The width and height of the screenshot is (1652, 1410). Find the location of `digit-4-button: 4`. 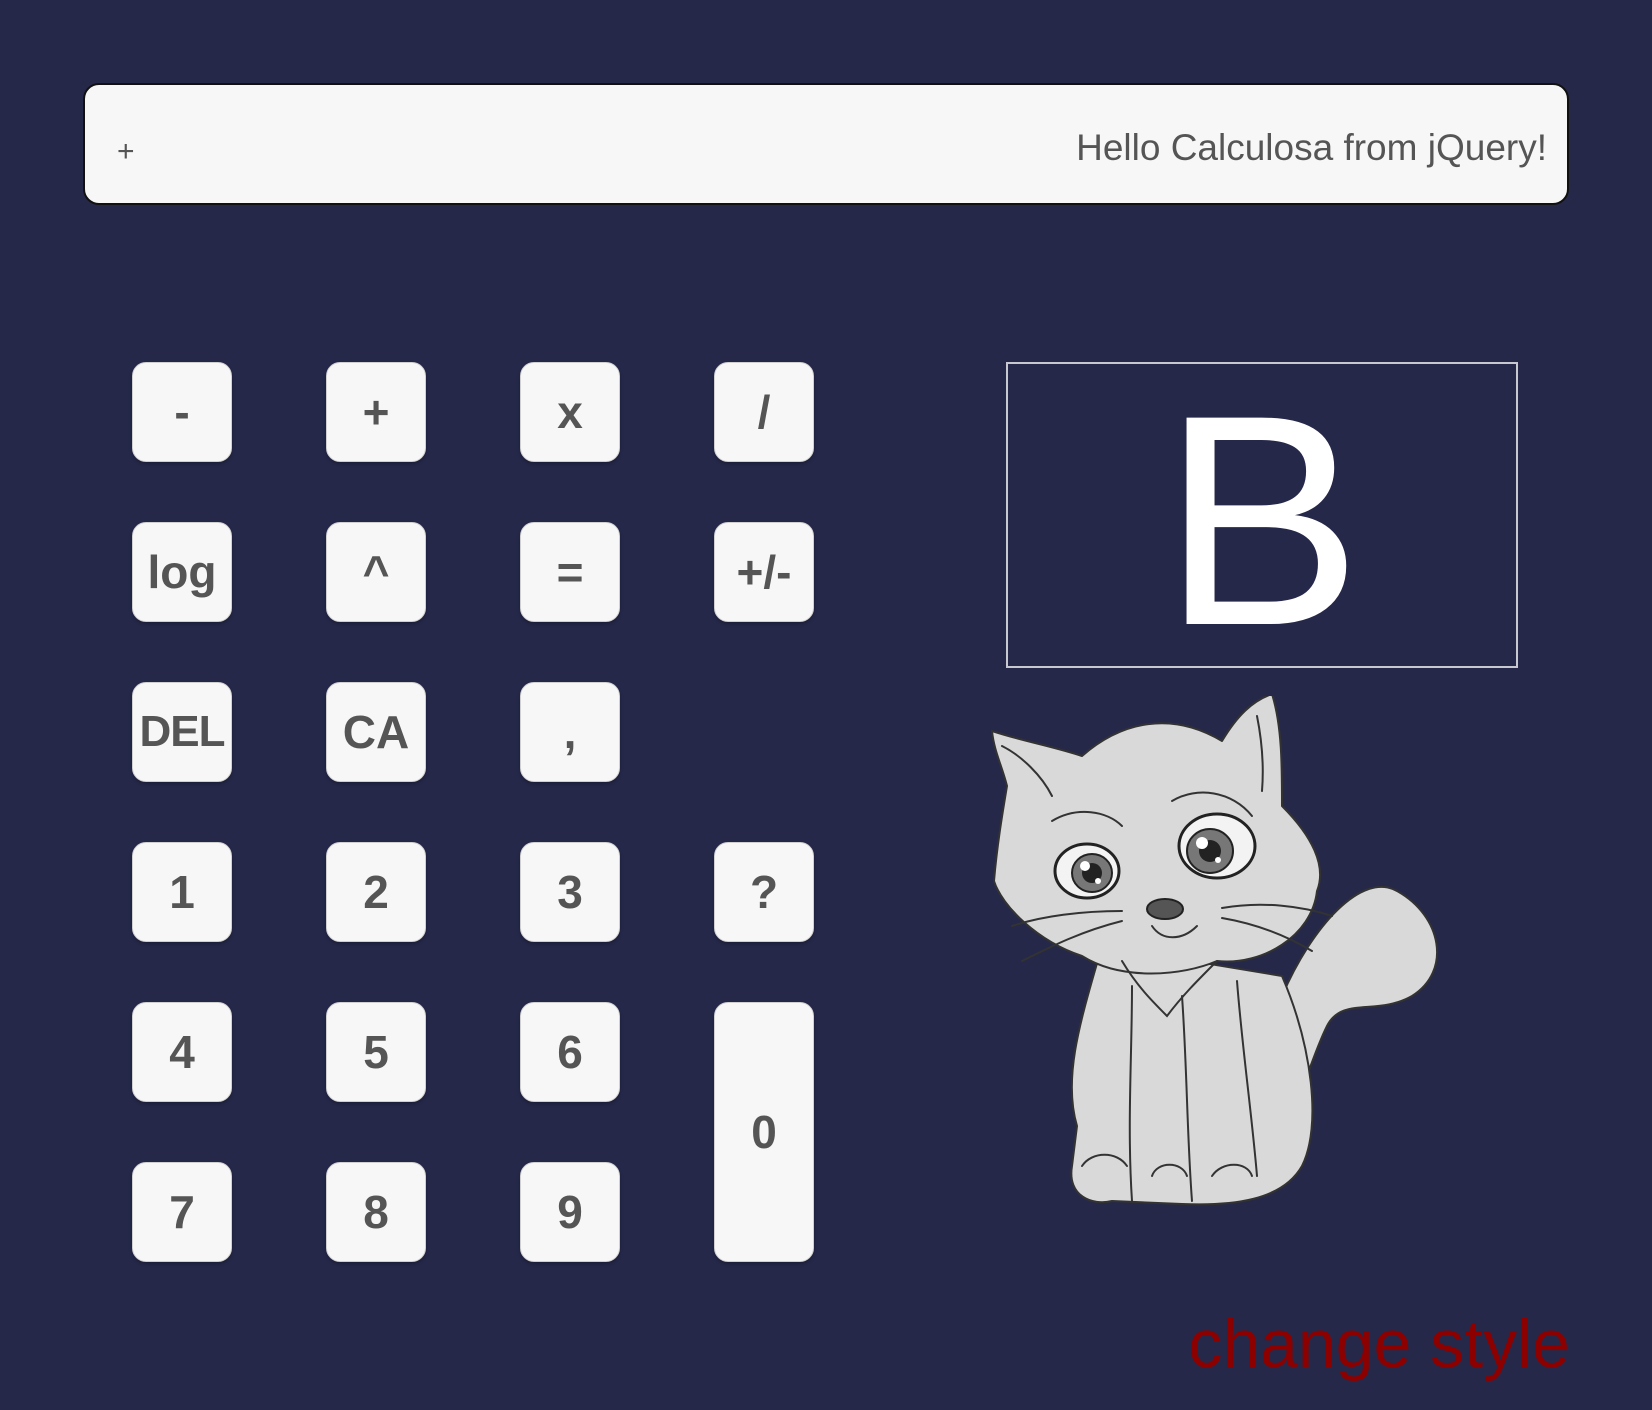

digit-4-button: 4 is located at coordinates (182, 1052).